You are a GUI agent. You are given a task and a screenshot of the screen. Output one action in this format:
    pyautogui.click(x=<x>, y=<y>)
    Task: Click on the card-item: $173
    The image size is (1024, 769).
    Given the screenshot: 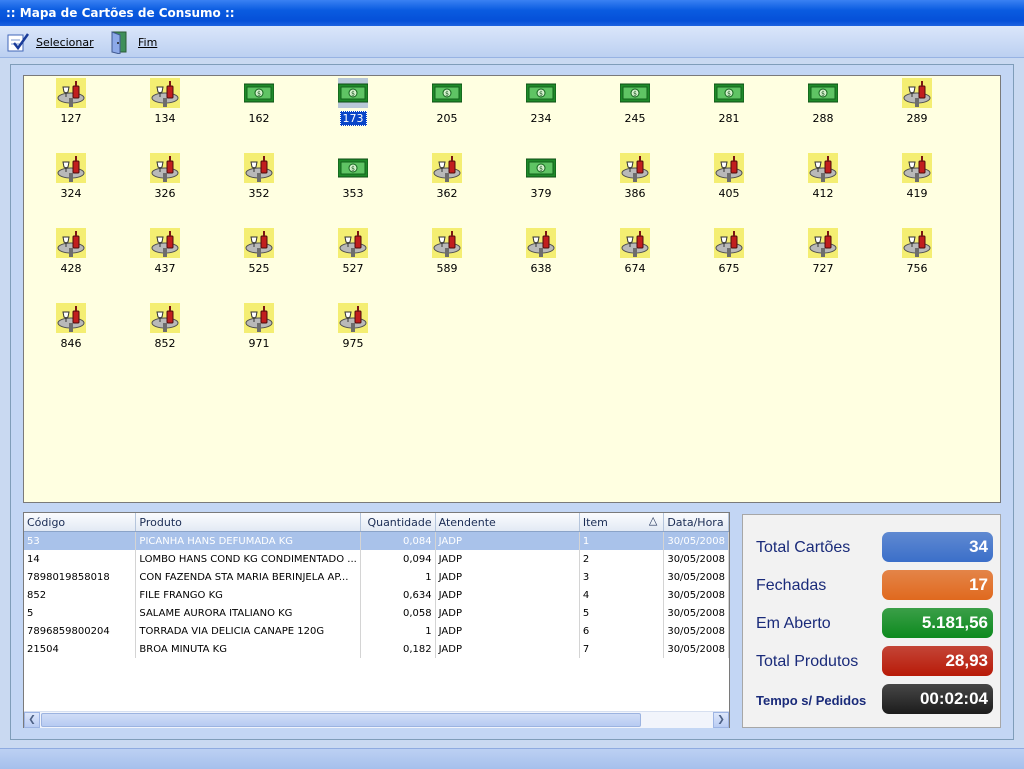 What is the action you would take?
    pyautogui.click(x=353, y=106)
    